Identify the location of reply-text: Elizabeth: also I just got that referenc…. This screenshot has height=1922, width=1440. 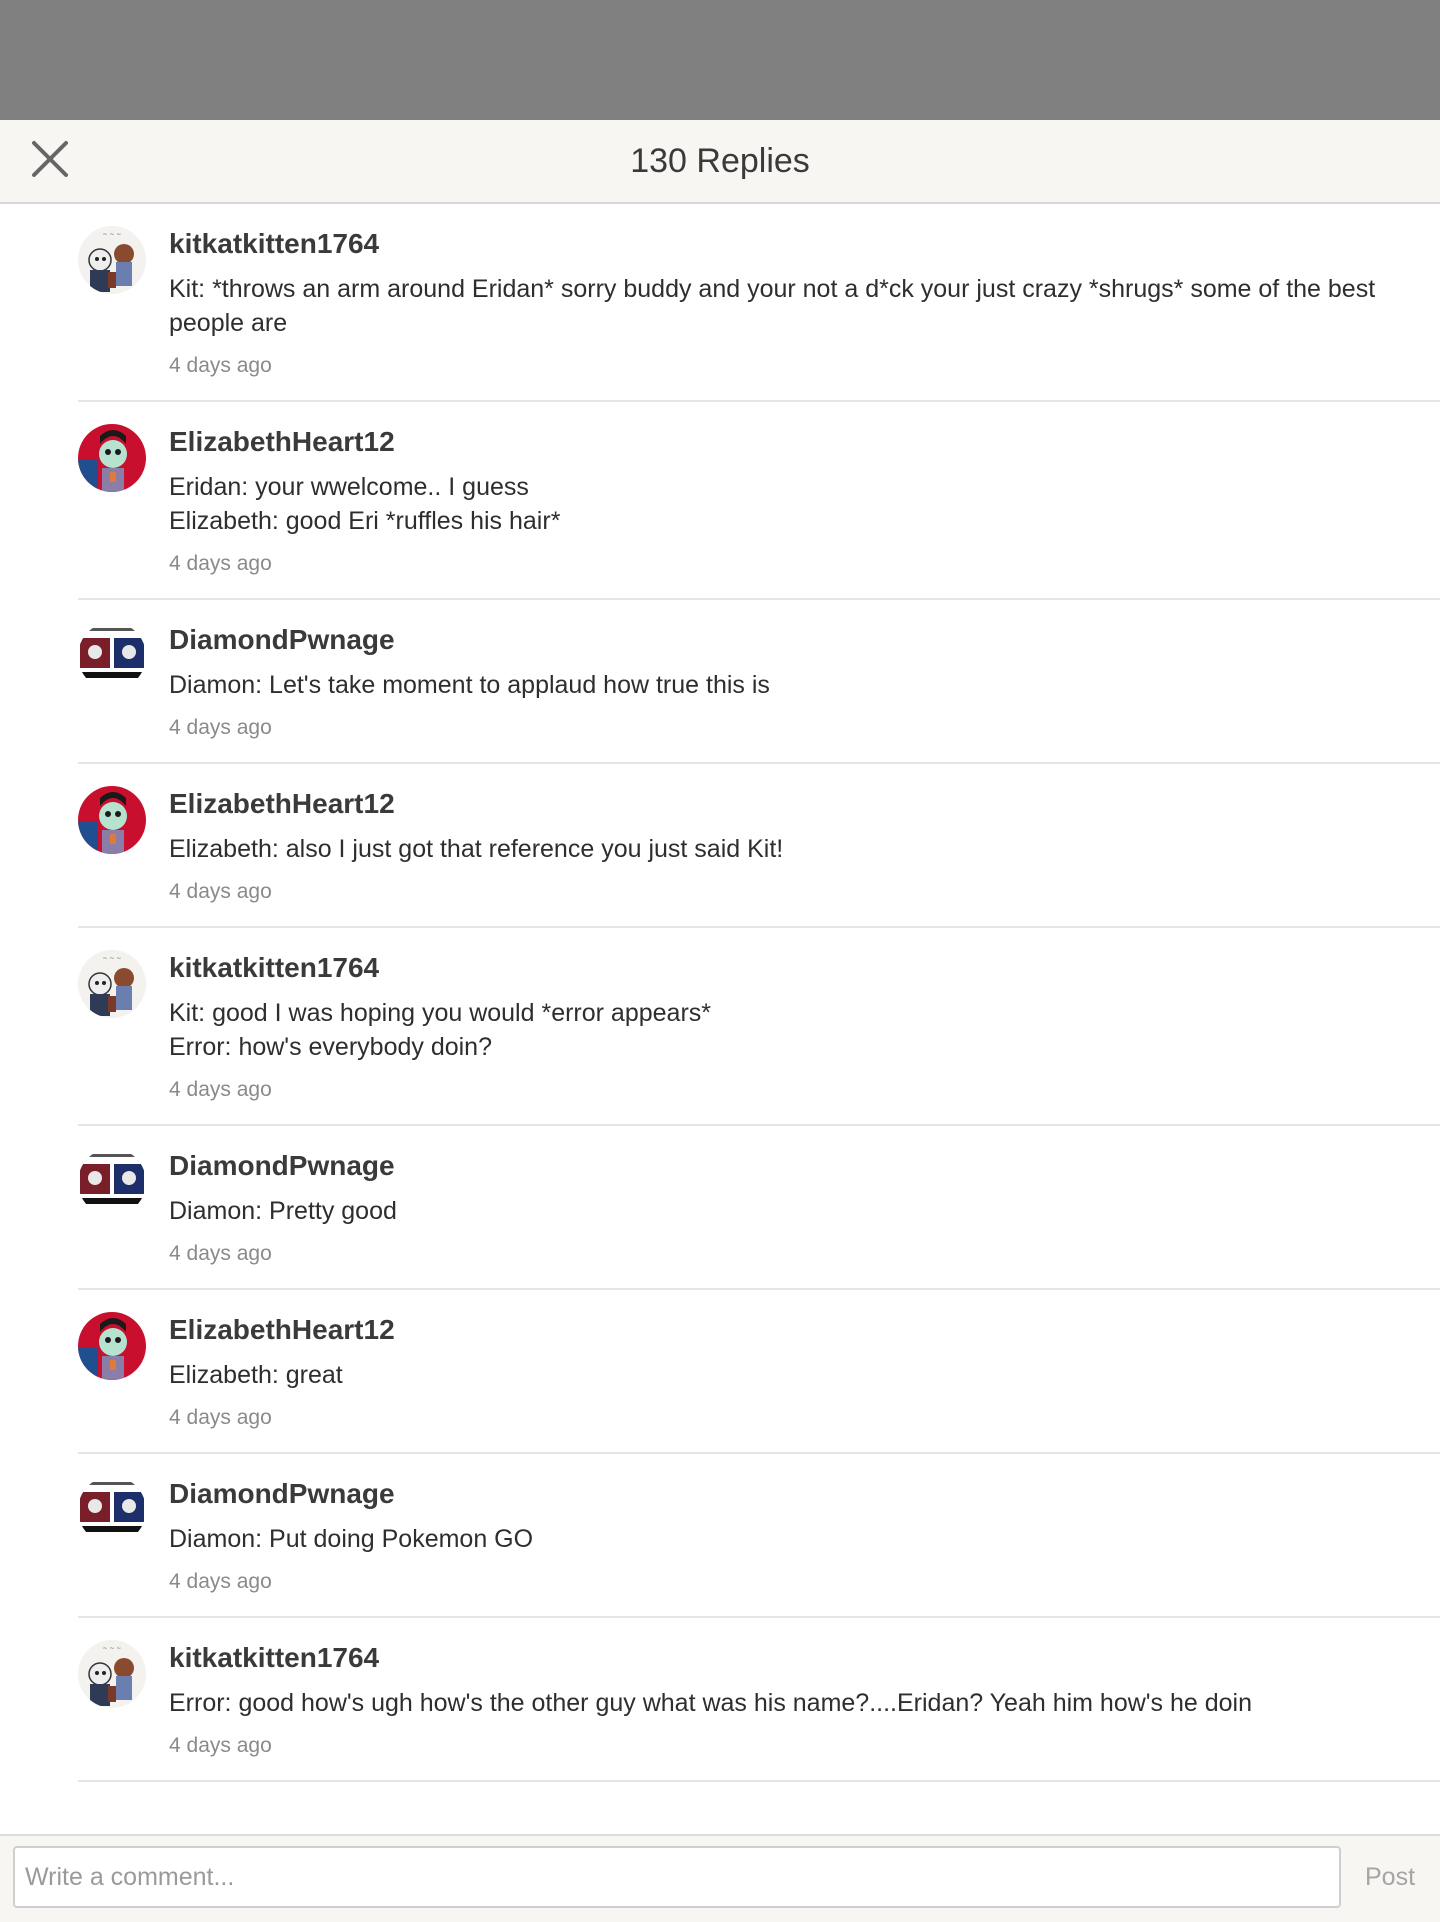
(476, 849).